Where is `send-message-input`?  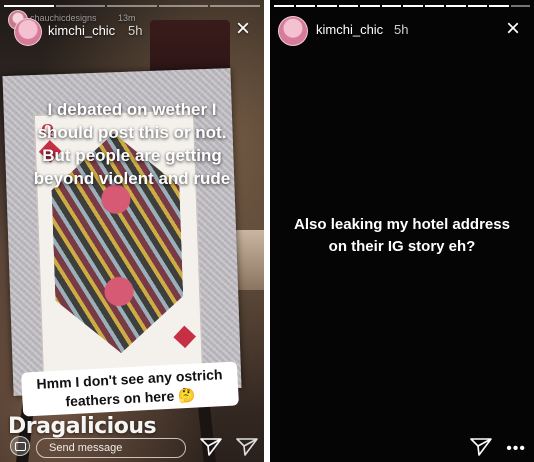
send-message-input is located at coordinates (111, 448).